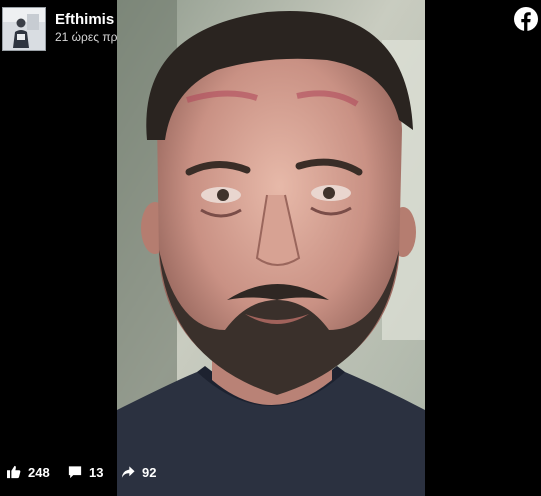 This screenshot has width=541, height=496. What do you see at coordinates (39, 472) in the screenshot?
I see `likes-count: 248` at bounding box center [39, 472].